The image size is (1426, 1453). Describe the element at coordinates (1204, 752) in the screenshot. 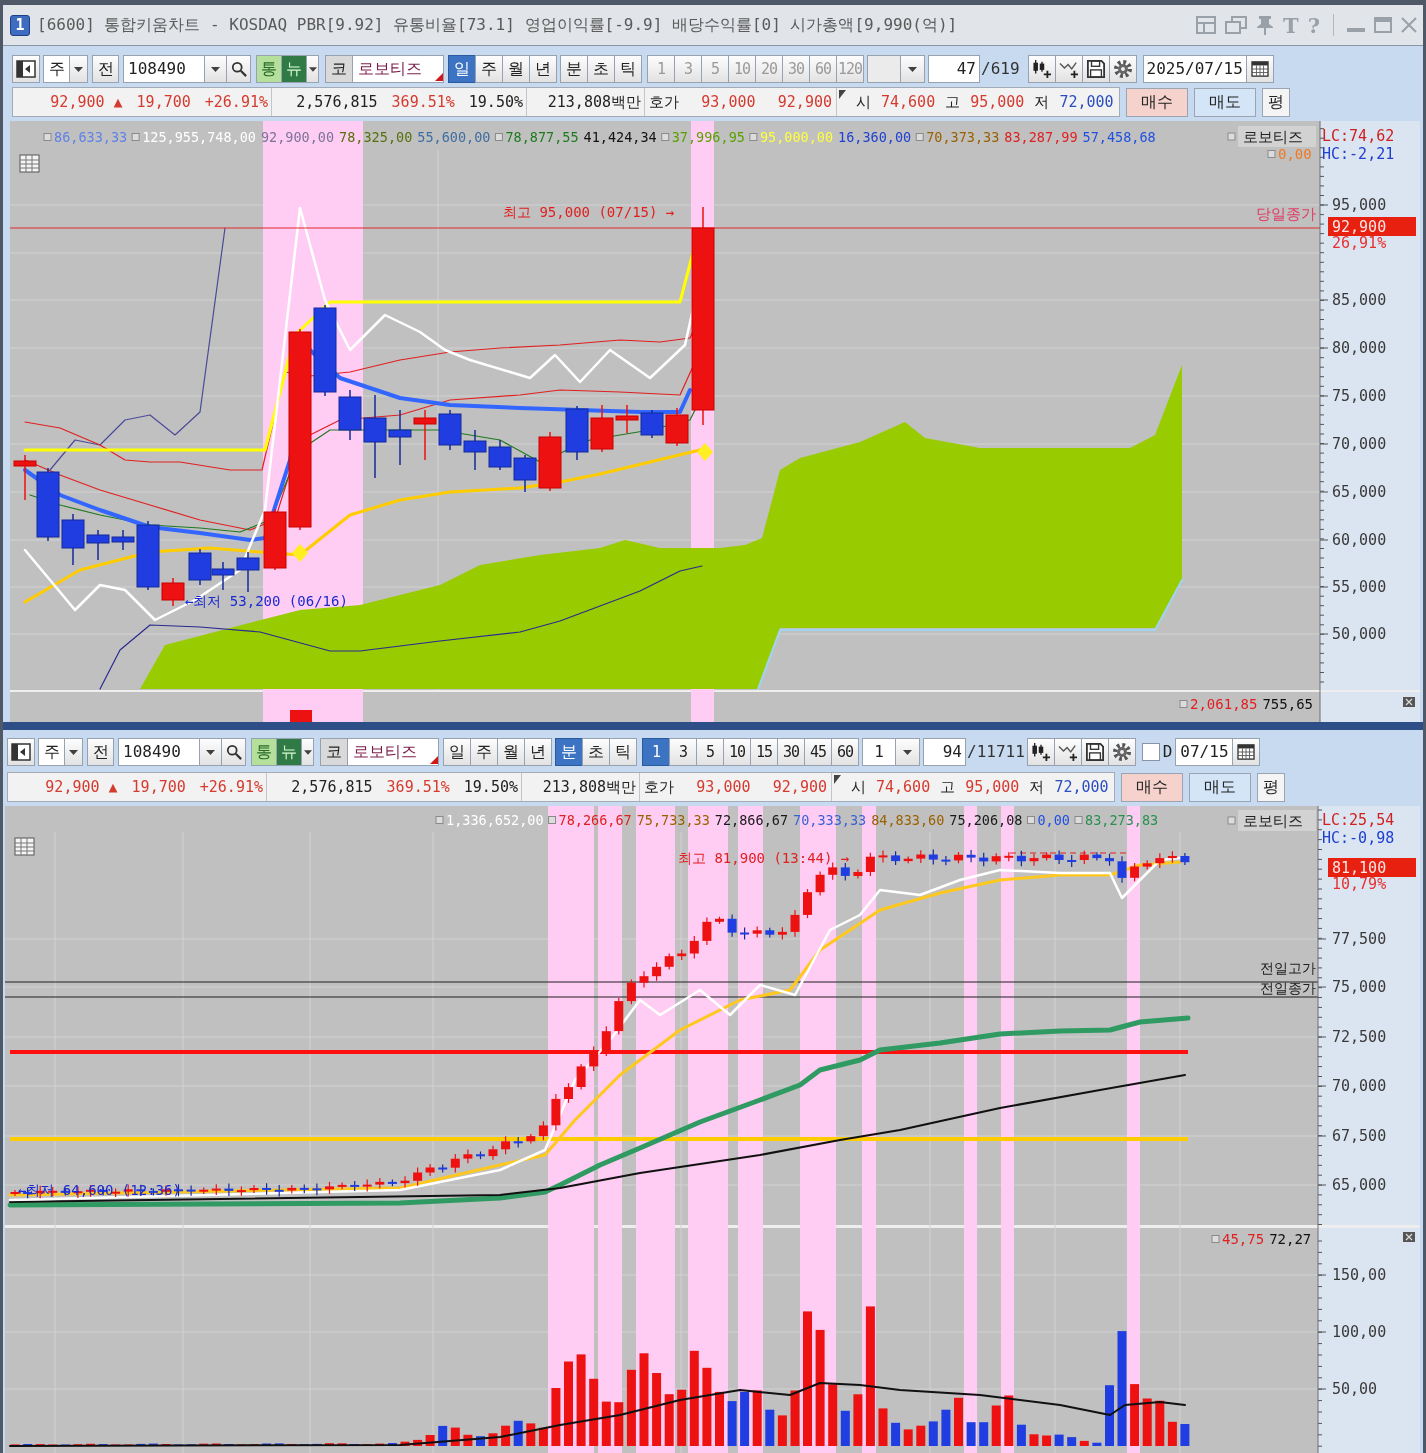

I see `date-field: 07/15` at that location.